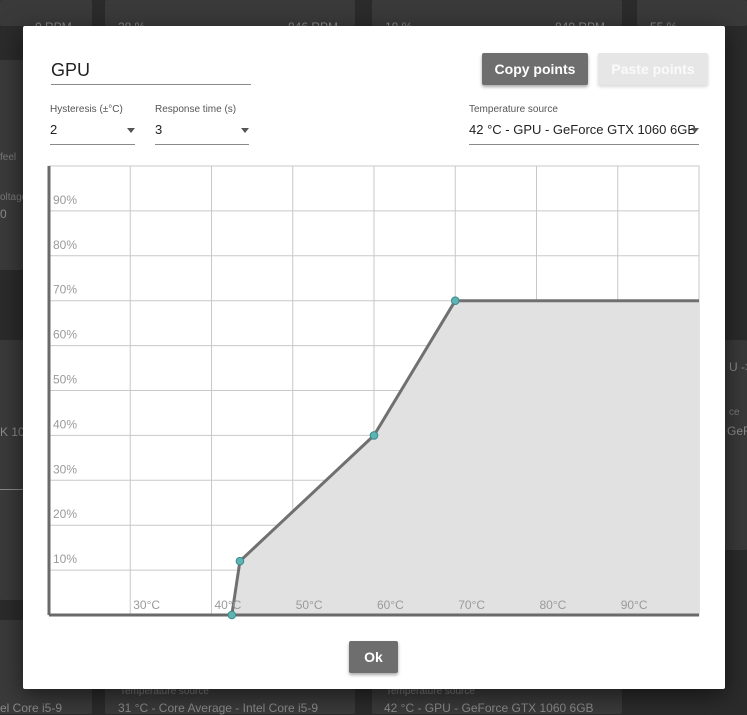  I want to click on hysteresis-select: Hysteresis (±°C) 2, so click(92, 124).